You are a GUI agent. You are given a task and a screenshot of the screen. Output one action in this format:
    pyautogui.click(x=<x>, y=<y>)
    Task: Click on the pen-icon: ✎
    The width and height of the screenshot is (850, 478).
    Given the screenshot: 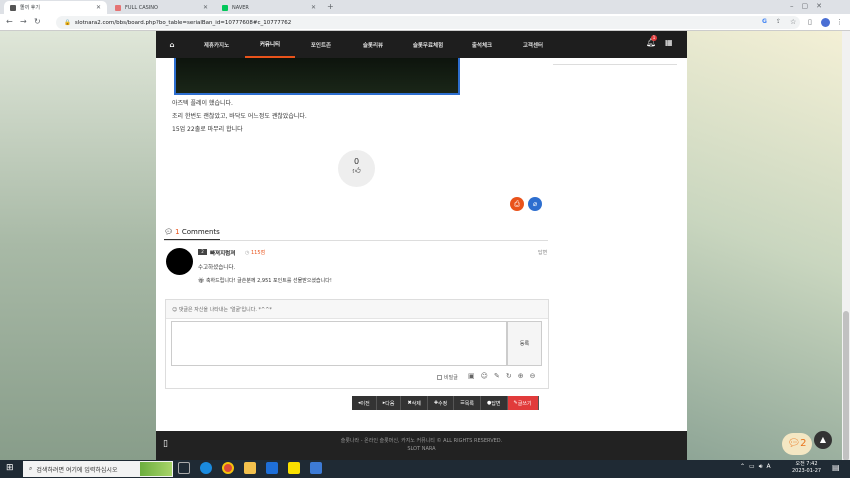 What is the action you would take?
    pyautogui.click(x=500, y=376)
    